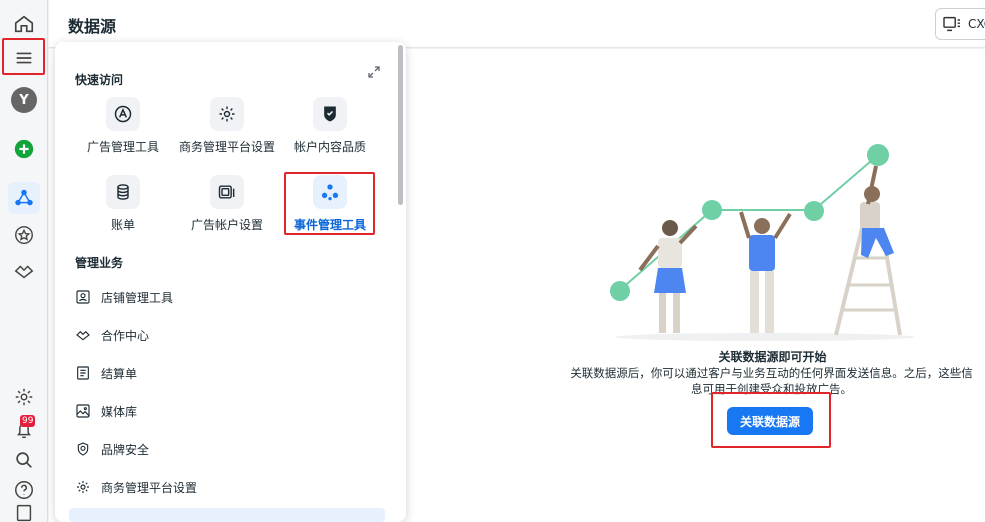  I want to click on list-item-media-library: 媒体库, so click(225, 411).